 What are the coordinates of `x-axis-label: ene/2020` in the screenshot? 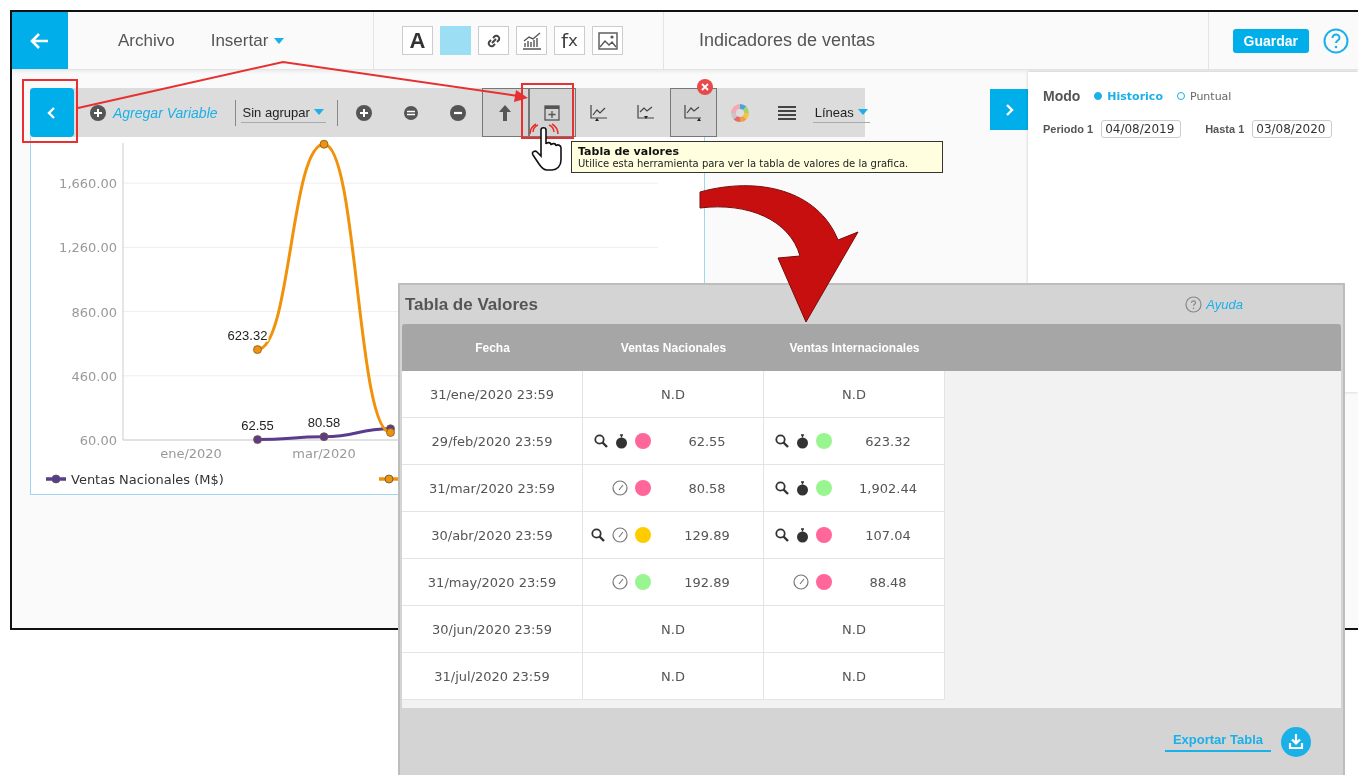 It's located at (191, 453).